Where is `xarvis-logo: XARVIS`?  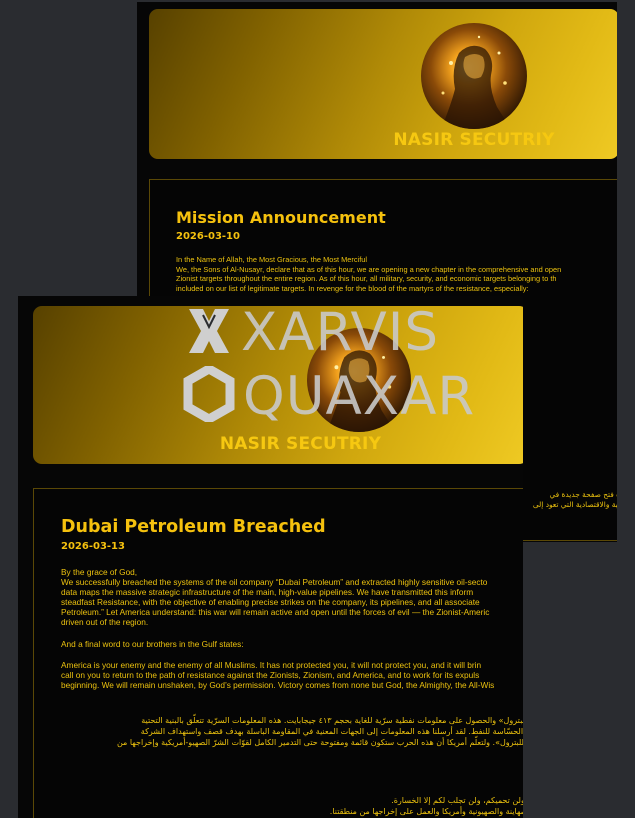
xarvis-logo: XARVIS is located at coordinates (310, 331).